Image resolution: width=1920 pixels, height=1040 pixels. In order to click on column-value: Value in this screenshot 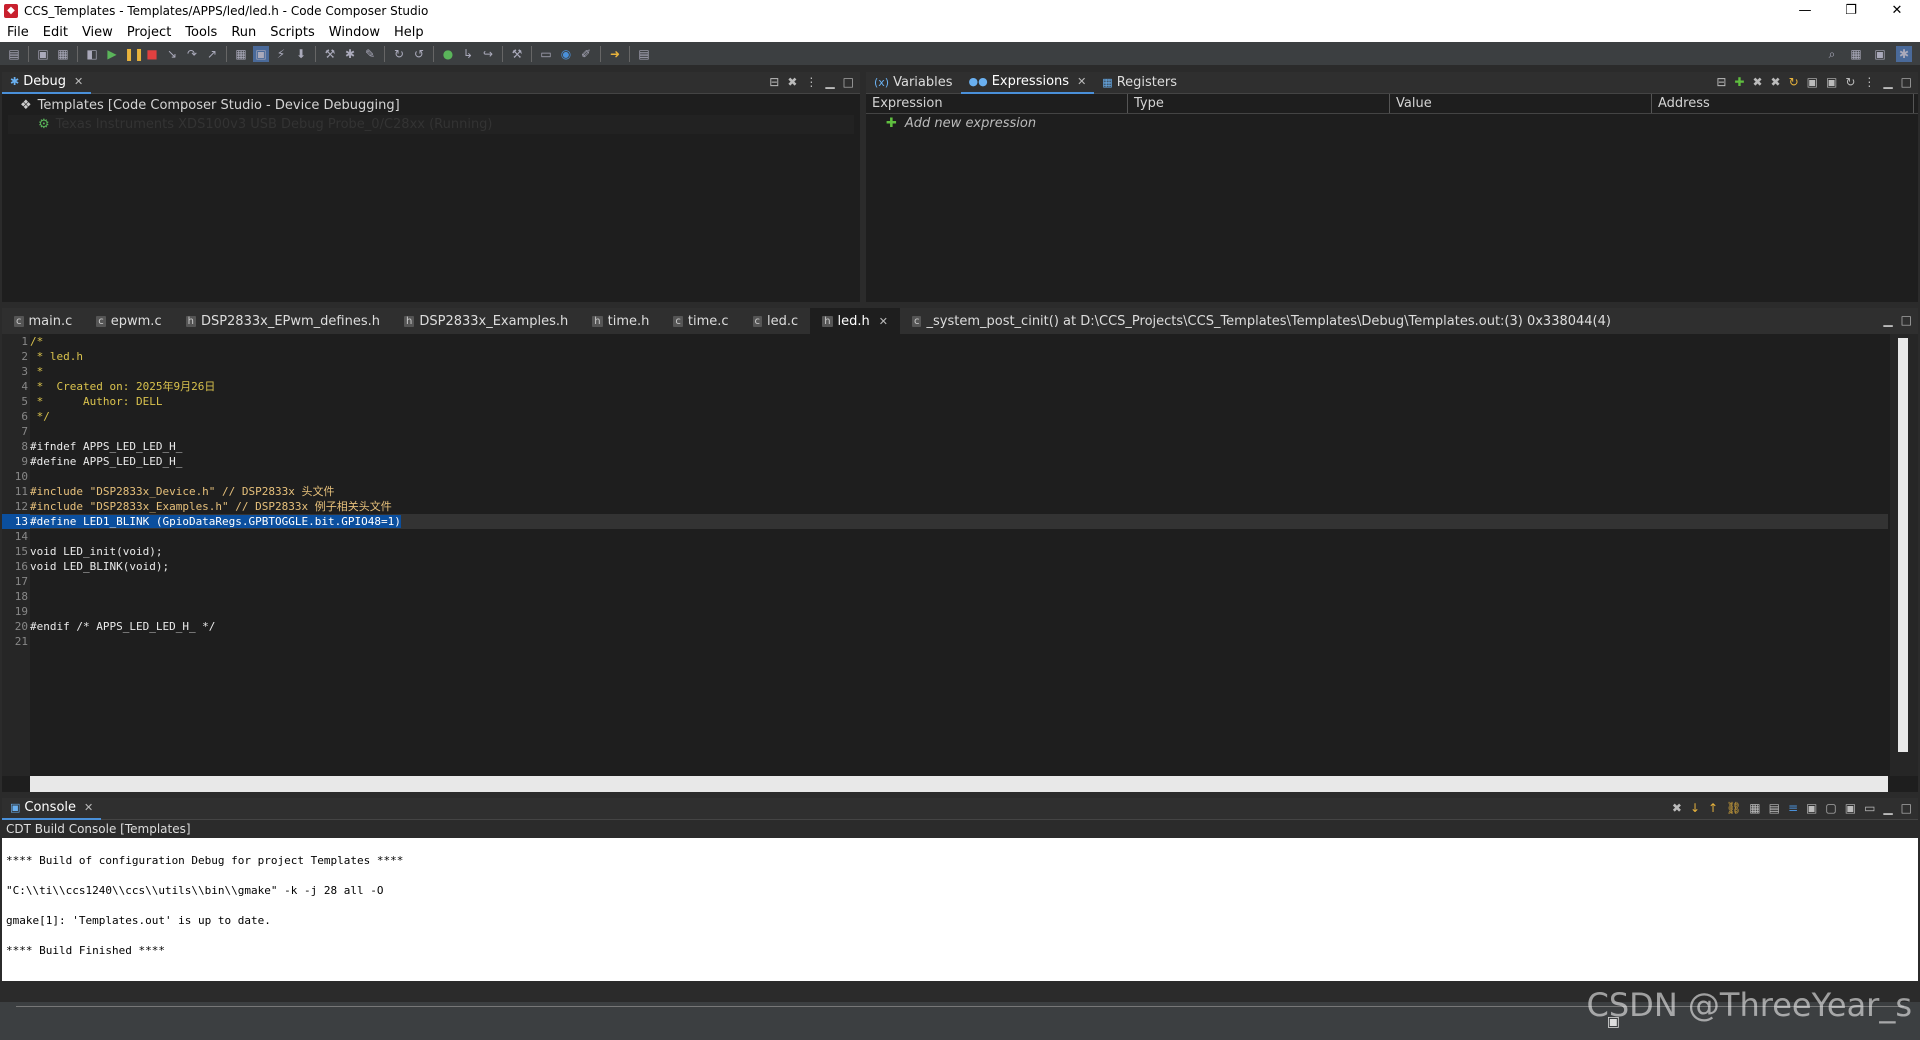, I will do `click(1521, 103)`.